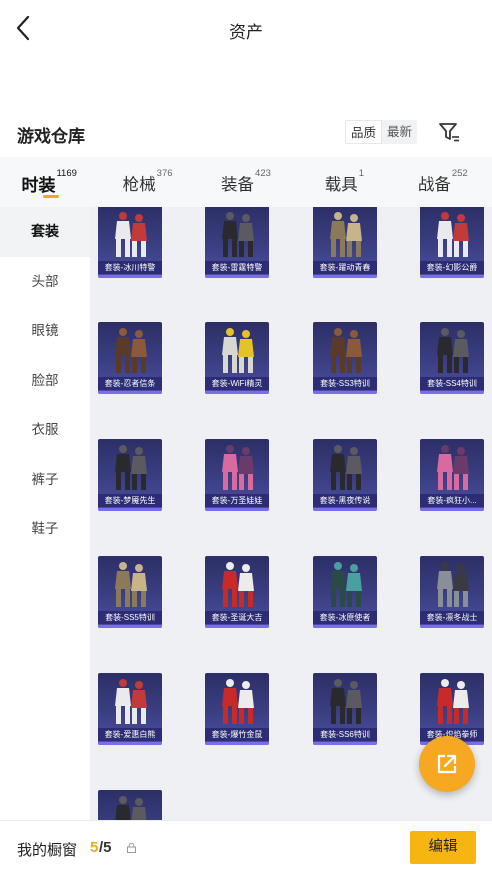 The height and width of the screenshot is (876, 492). What do you see at coordinates (45, 232) in the screenshot?
I see `sidebar-item-outfit: 套装` at bounding box center [45, 232].